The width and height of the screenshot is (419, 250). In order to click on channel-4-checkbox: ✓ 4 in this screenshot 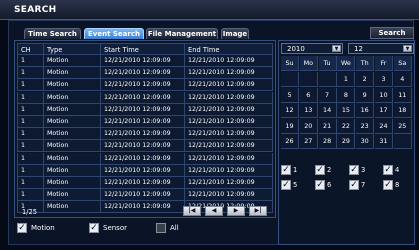, I will do `click(400, 171)`.